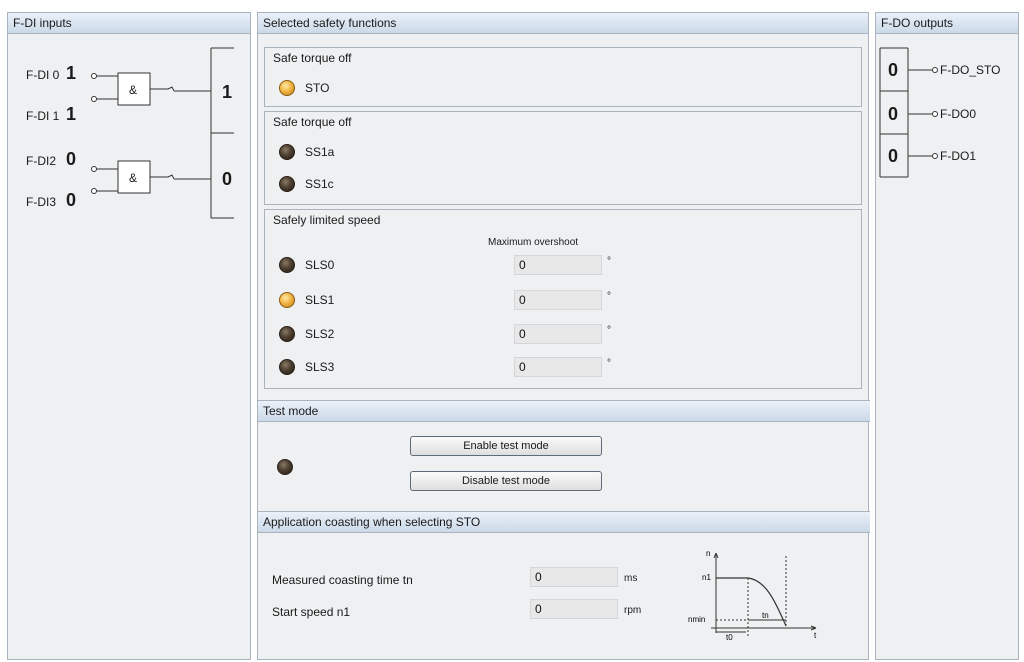  What do you see at coordinates (609, 330) in the screenshot?
I see `sls2-unit: °` at bounding box center [609, 330].